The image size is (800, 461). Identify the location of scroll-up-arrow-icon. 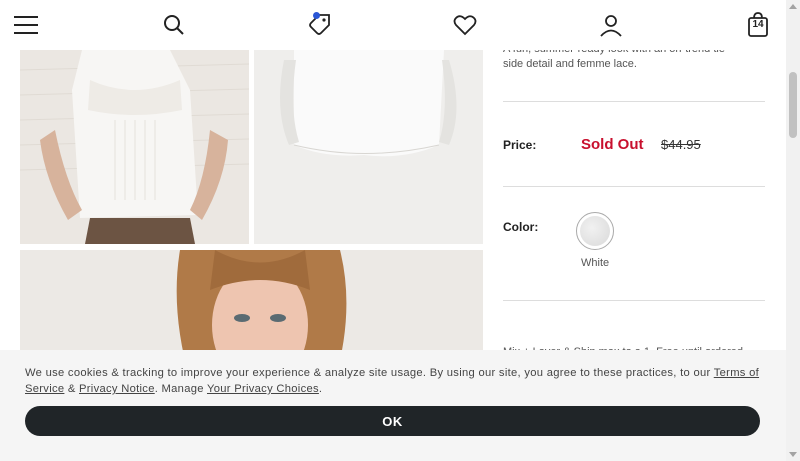
(793, 6).